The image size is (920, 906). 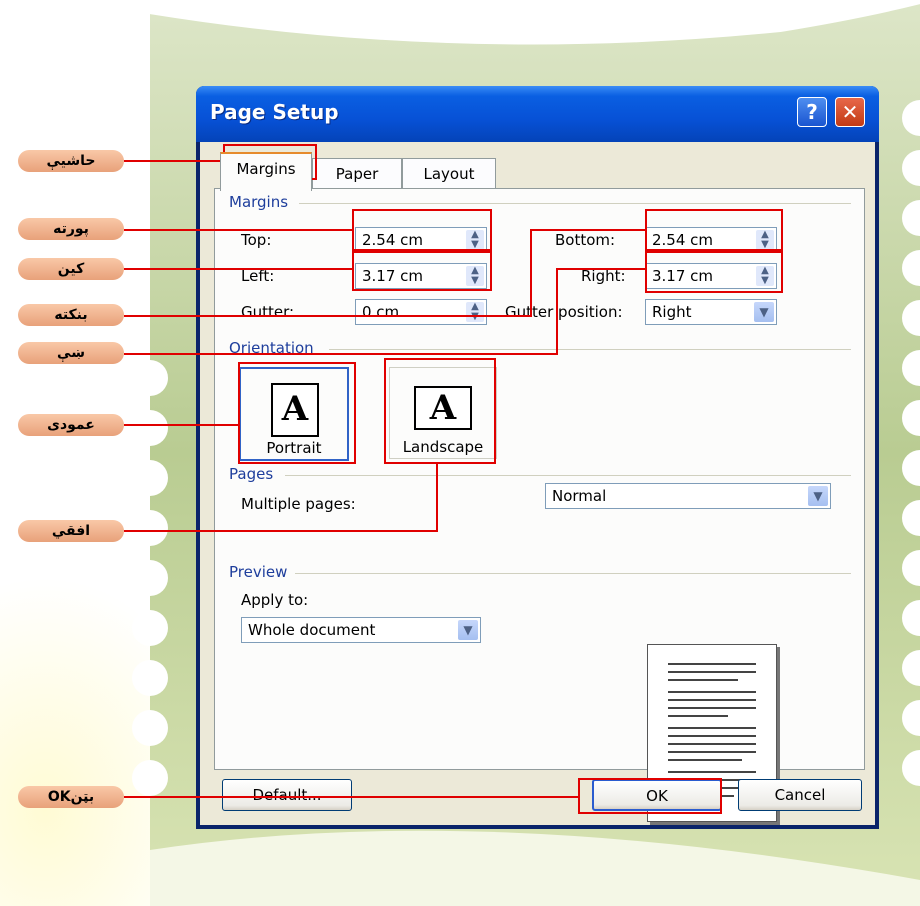 I want to click on highlight-portrait, so click(x=297, y=413).